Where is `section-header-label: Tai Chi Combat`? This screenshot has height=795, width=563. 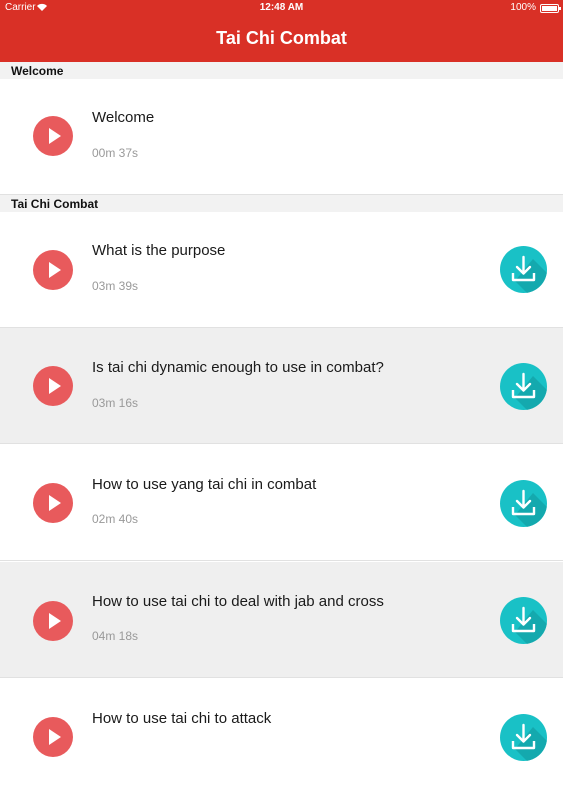
section-header-label: Tai Chi Combat is located at coordinates (55, 204).